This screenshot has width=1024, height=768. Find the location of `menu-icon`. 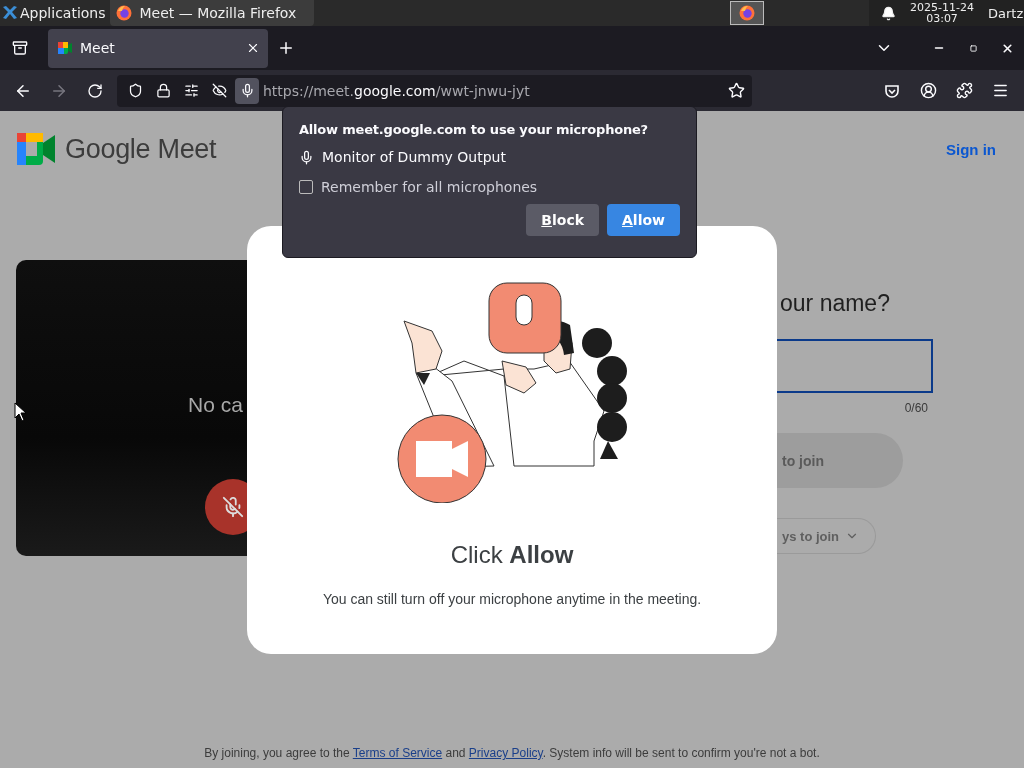

menu-icon is located at coordinates (1000, 90).